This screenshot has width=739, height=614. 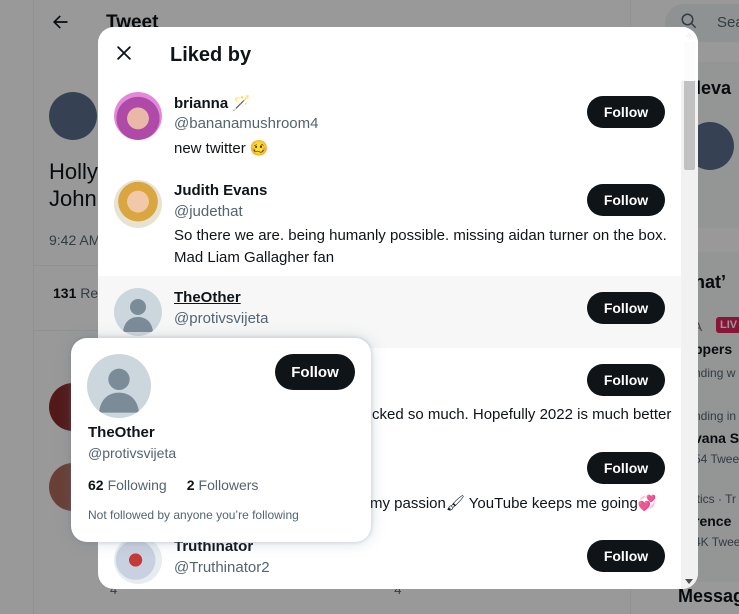 I want to click on scroll-down-arrow-icon, so click(x=689, y=581).